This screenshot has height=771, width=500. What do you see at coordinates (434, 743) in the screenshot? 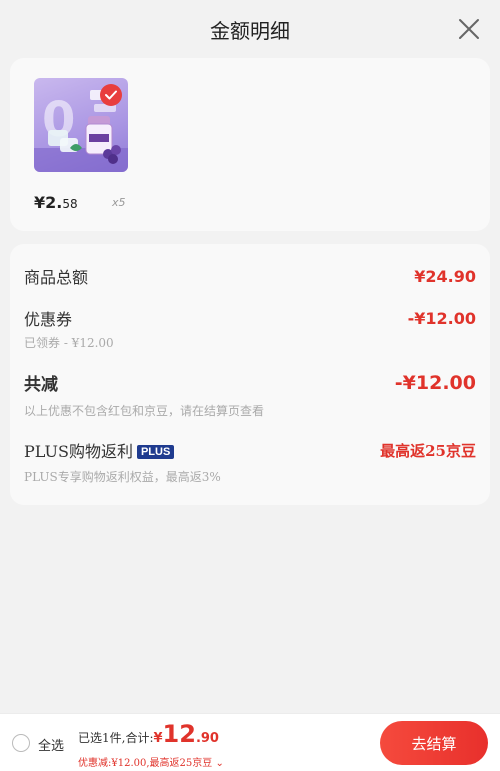
I see `checkout-button: 去结算` at bounding box center [434, 743].